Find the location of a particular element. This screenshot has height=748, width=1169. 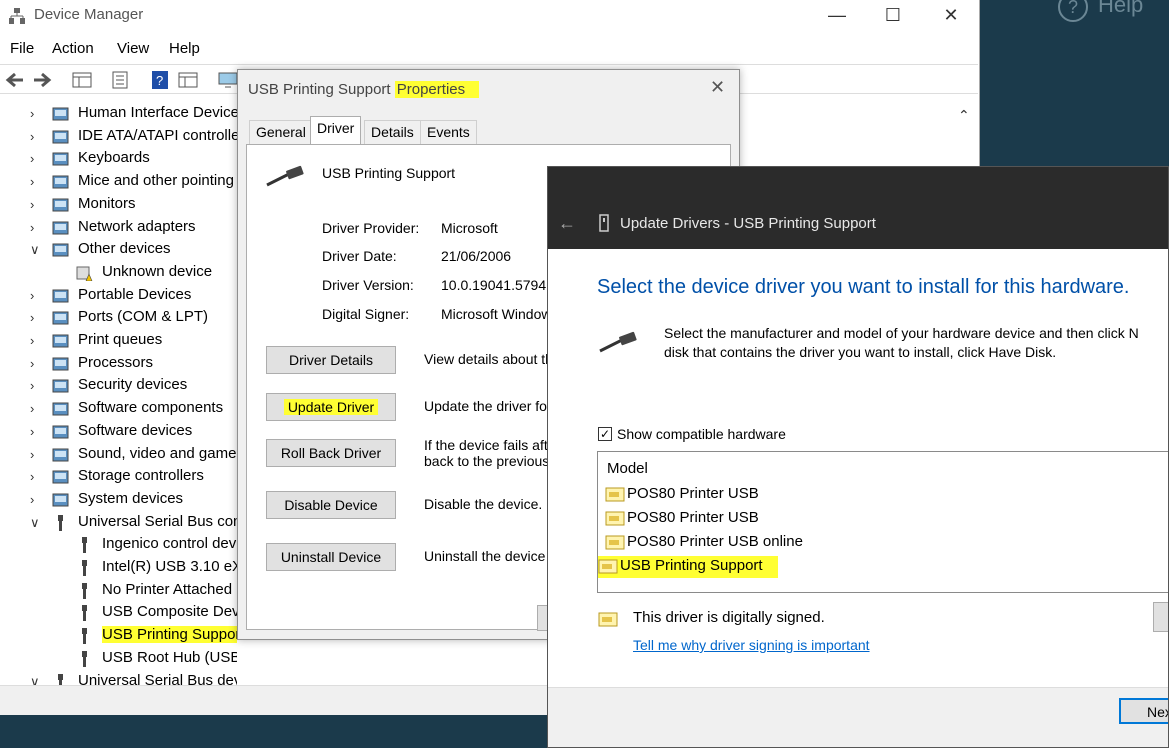

show-compatible-label: Show compatible hardware is located at coordinates (701, 434).